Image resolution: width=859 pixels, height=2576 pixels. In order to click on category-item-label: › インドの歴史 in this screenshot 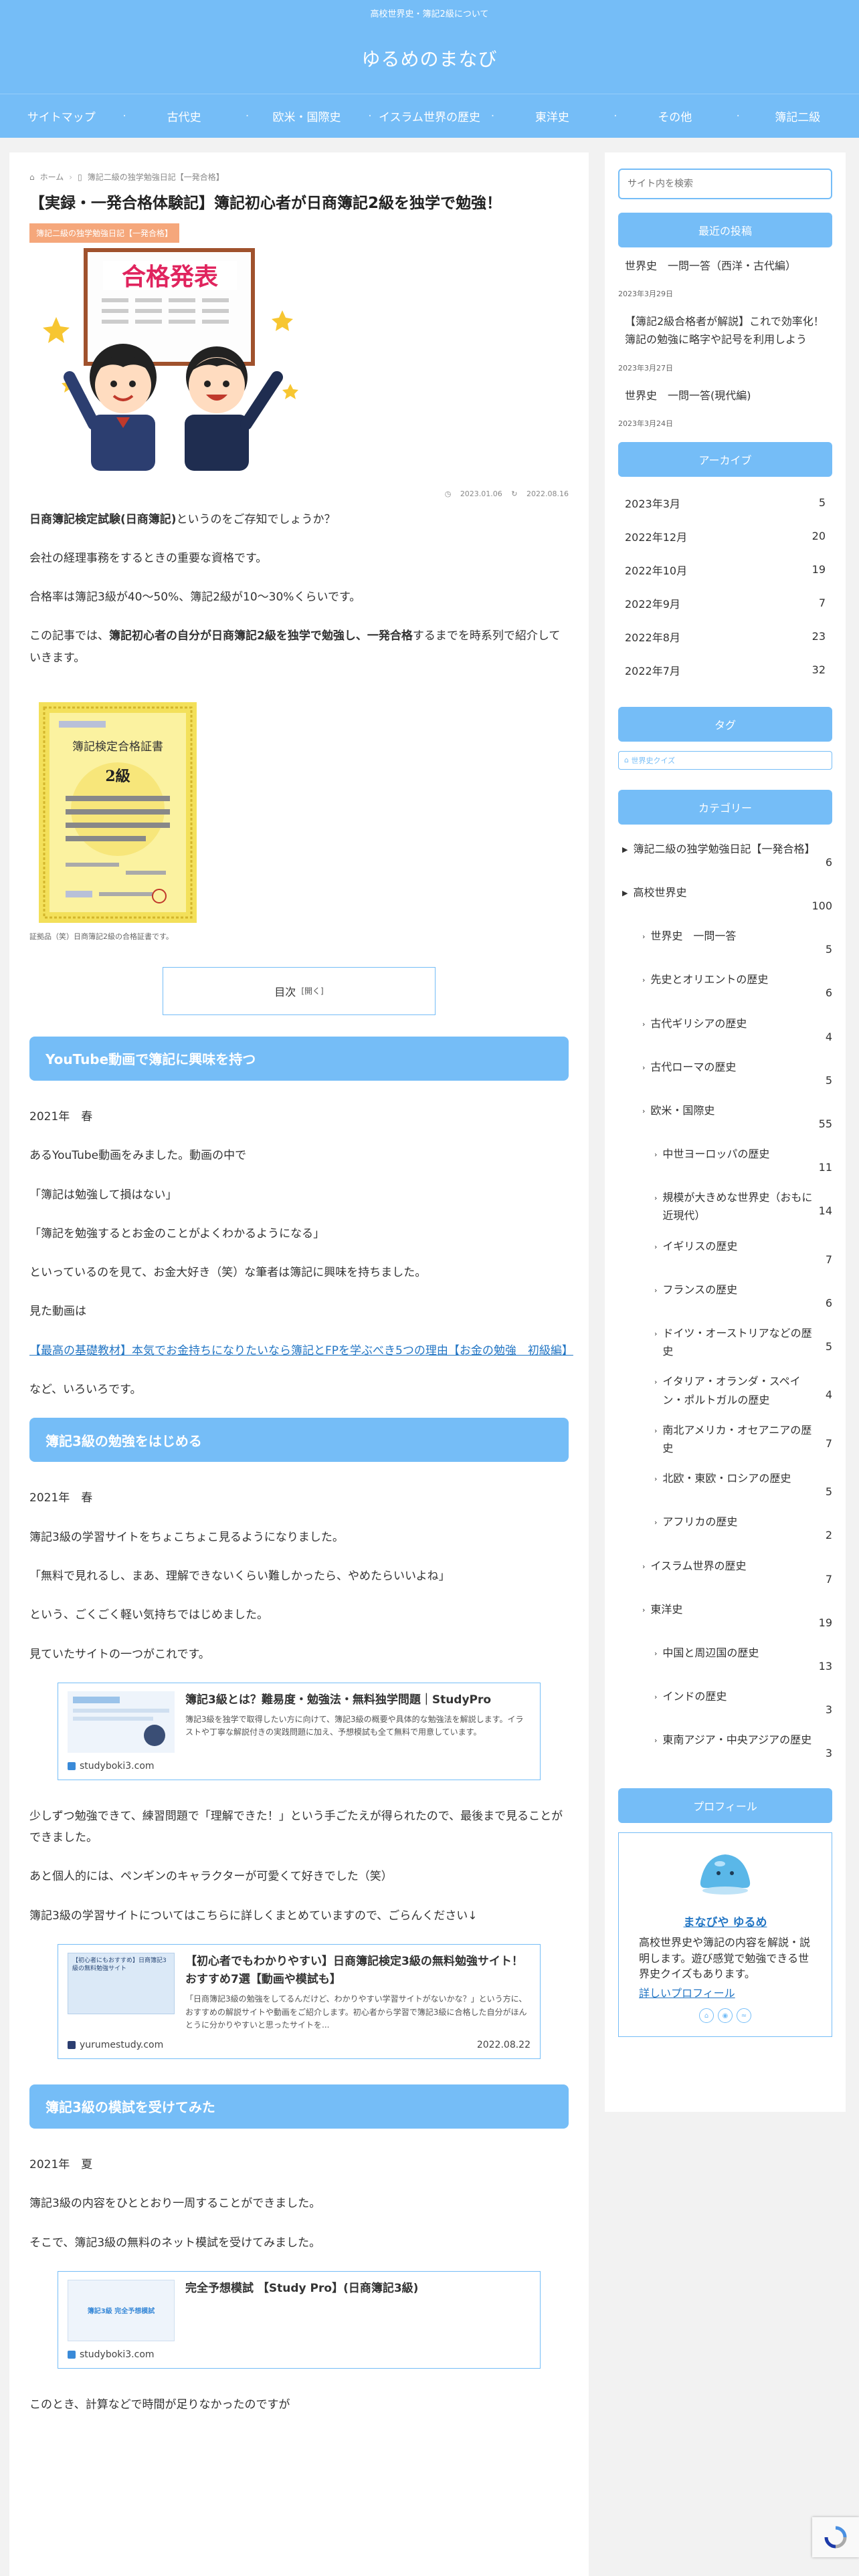, I will do `click(691, 1697)`.